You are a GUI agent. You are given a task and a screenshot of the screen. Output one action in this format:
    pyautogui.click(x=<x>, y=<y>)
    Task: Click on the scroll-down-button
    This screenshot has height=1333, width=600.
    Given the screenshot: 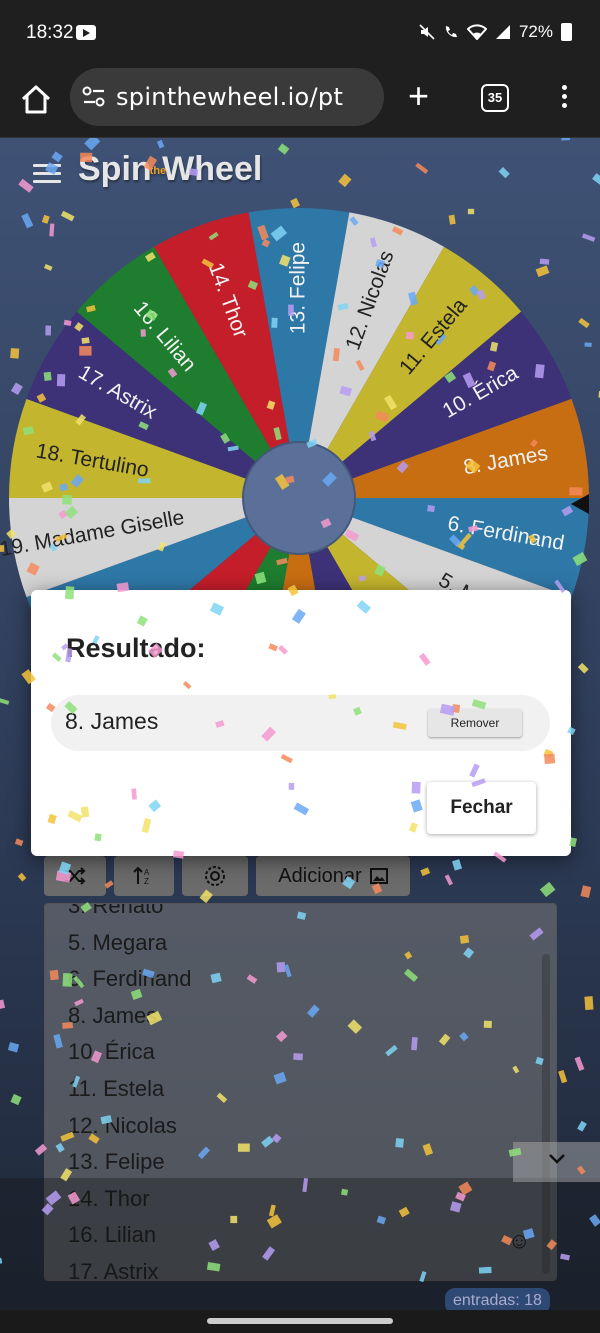 What is the action you would take?
    pyautogui.click(x=556, y=1162)
    